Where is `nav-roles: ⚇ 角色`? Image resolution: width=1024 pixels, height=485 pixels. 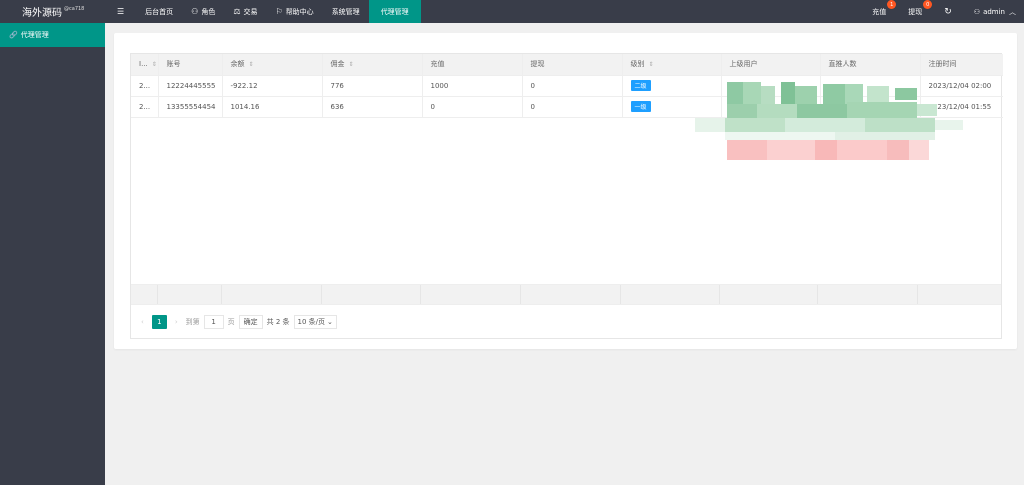 nav-roles: ⚇ 角色 is located at coordinates (203, 11).